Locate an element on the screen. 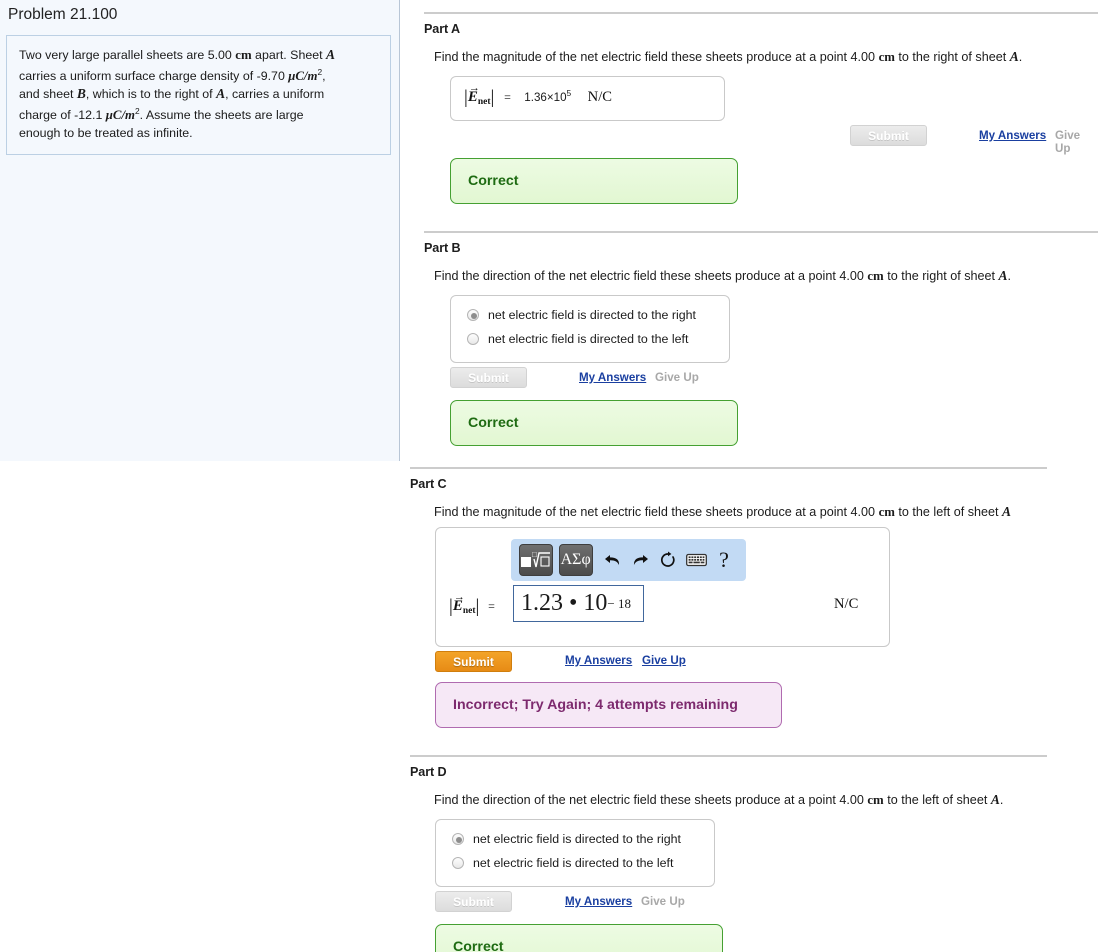 The width and height of the screenshot is (1098, 952). math-template-glyph: □ is located at coordinates (536, 558).